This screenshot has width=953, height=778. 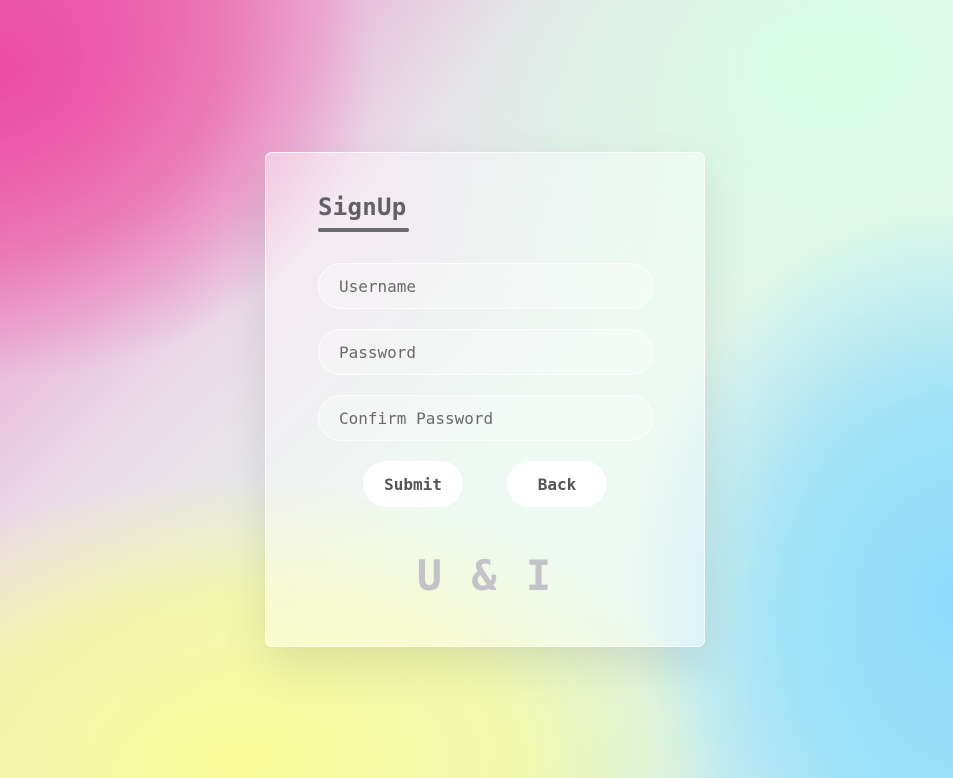 What do you see at coordinates (485, 418) in the screenshot?
I see `confirm-password-input` at bounding box center [485, 418].